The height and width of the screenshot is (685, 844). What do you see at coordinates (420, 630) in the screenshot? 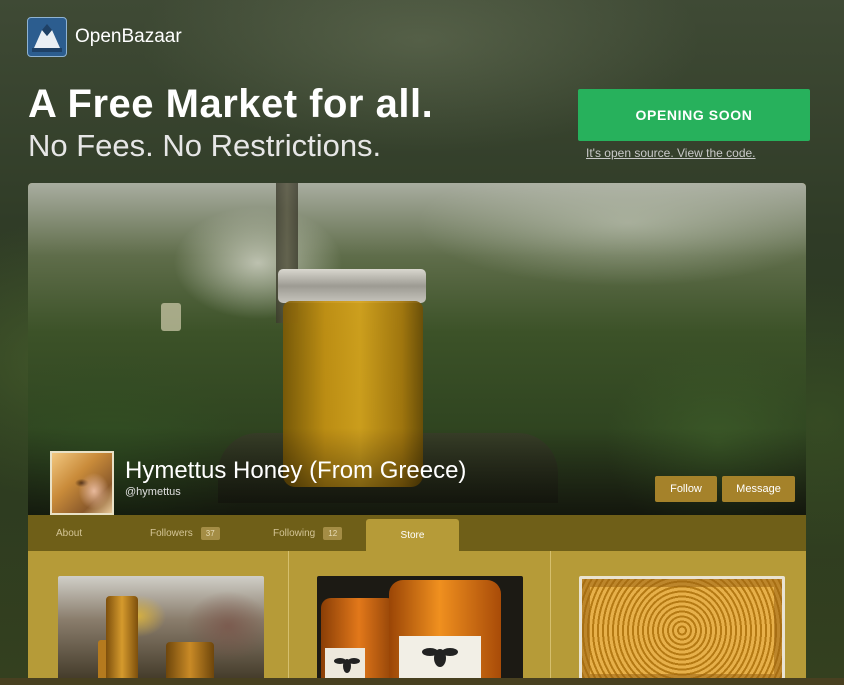
I see `product-card-labeled-jars` at bounding box center [420, 630].